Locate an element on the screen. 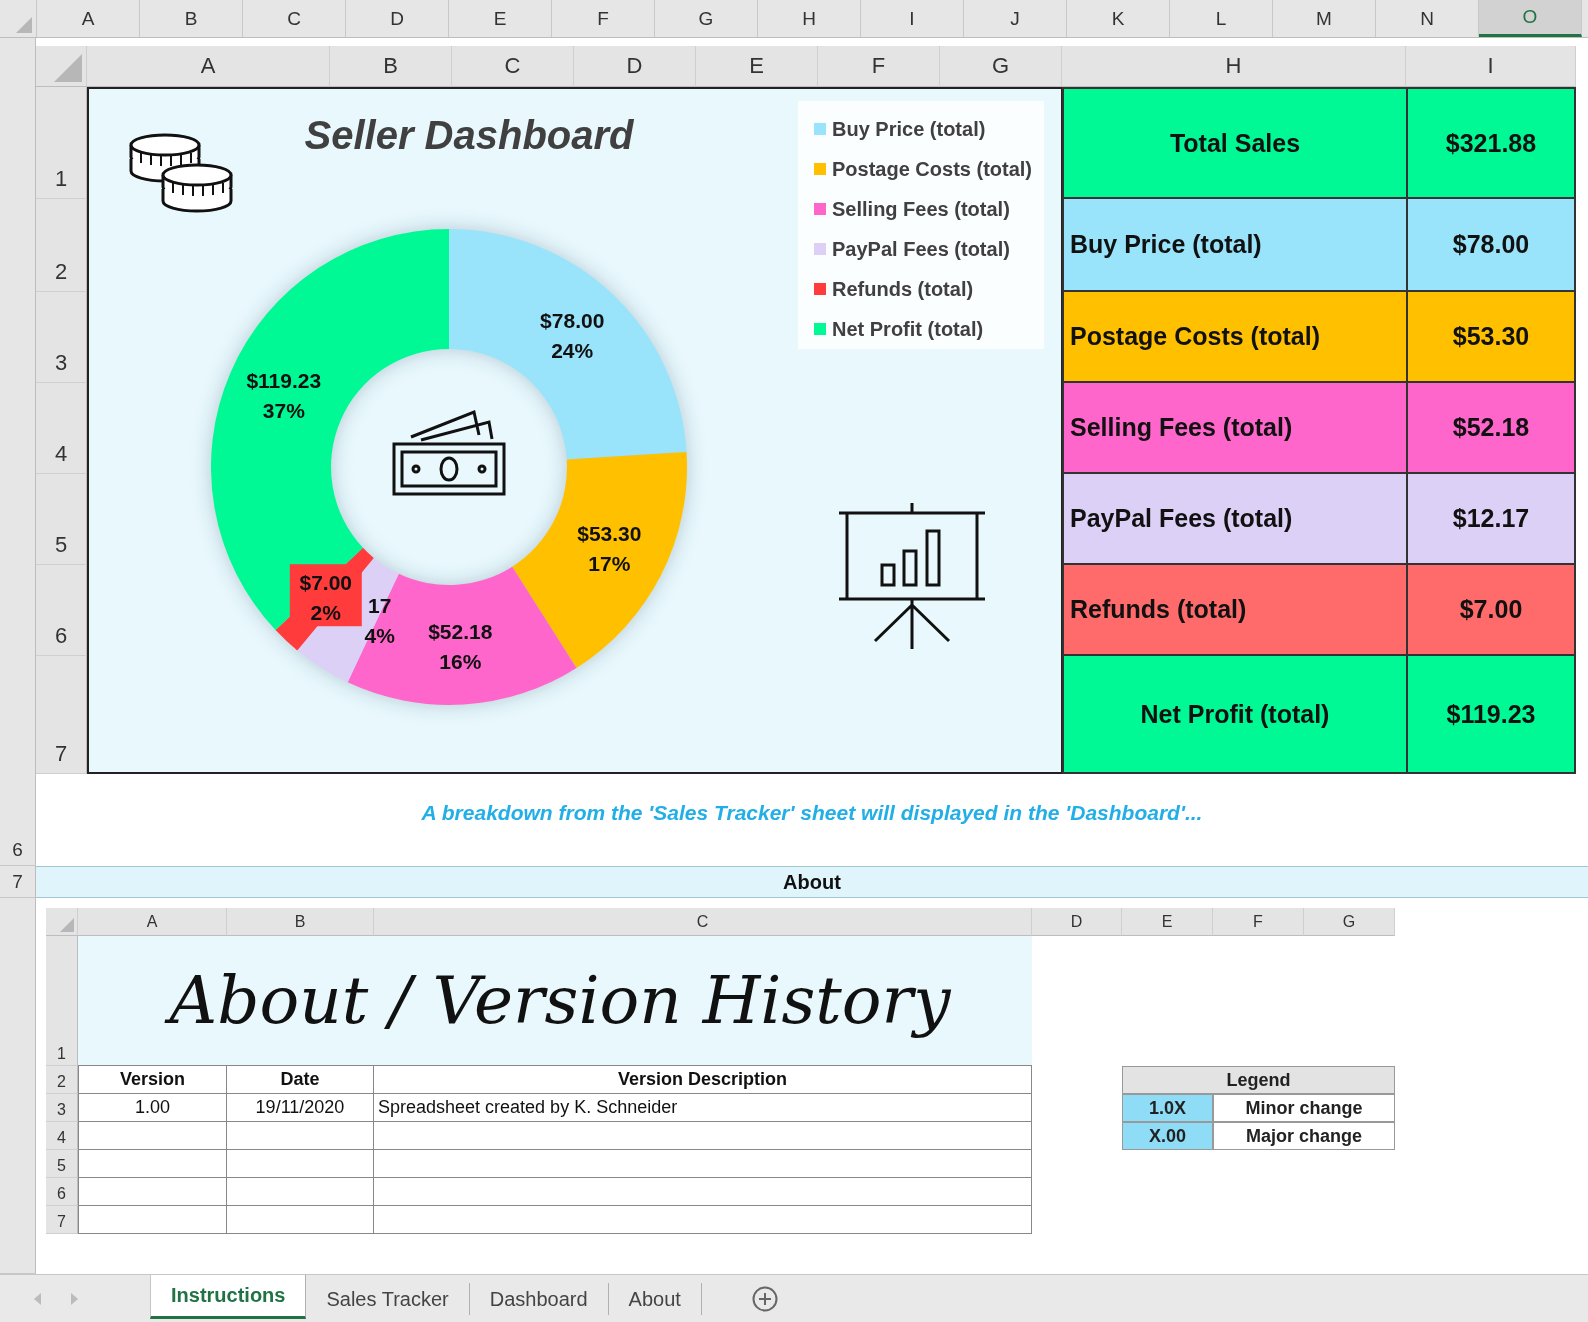 This screenshot has height=1322, width=1588. column-header: I is located at coordinates (1491, 66).